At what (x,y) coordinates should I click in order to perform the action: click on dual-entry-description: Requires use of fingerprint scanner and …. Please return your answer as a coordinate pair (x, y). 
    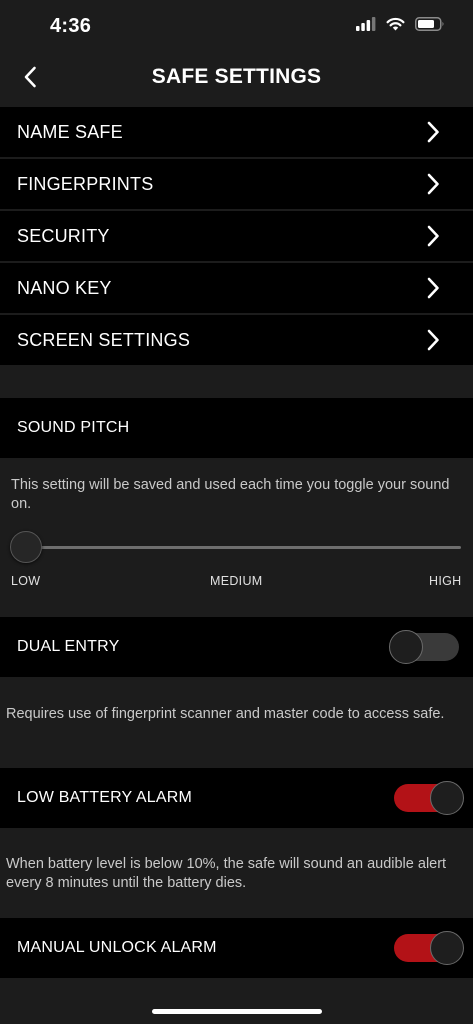
    Looking at the image, I should click on (225, 714).